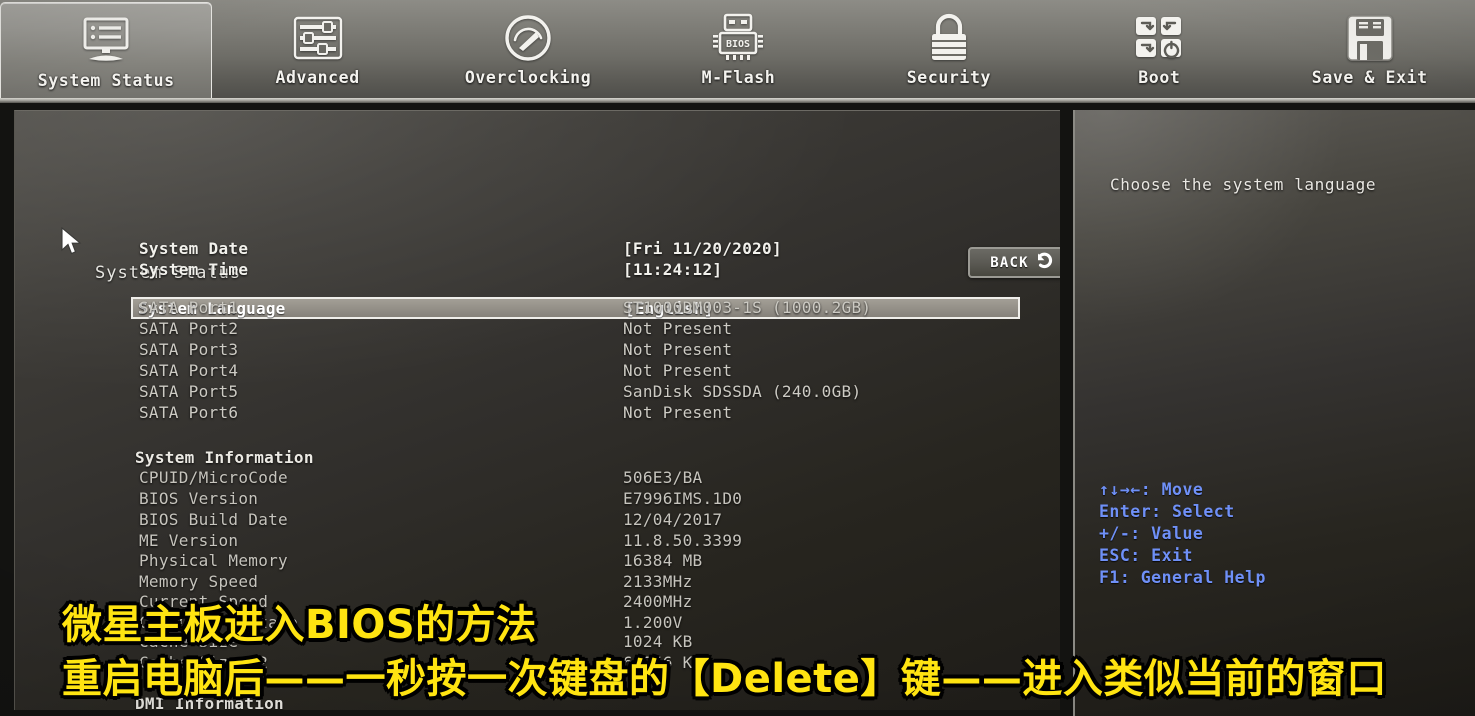  What do you see at coordinates (658, 601) in the screenshot?
I see `row-value: 2400MHz` at bounding box center [658, 601].